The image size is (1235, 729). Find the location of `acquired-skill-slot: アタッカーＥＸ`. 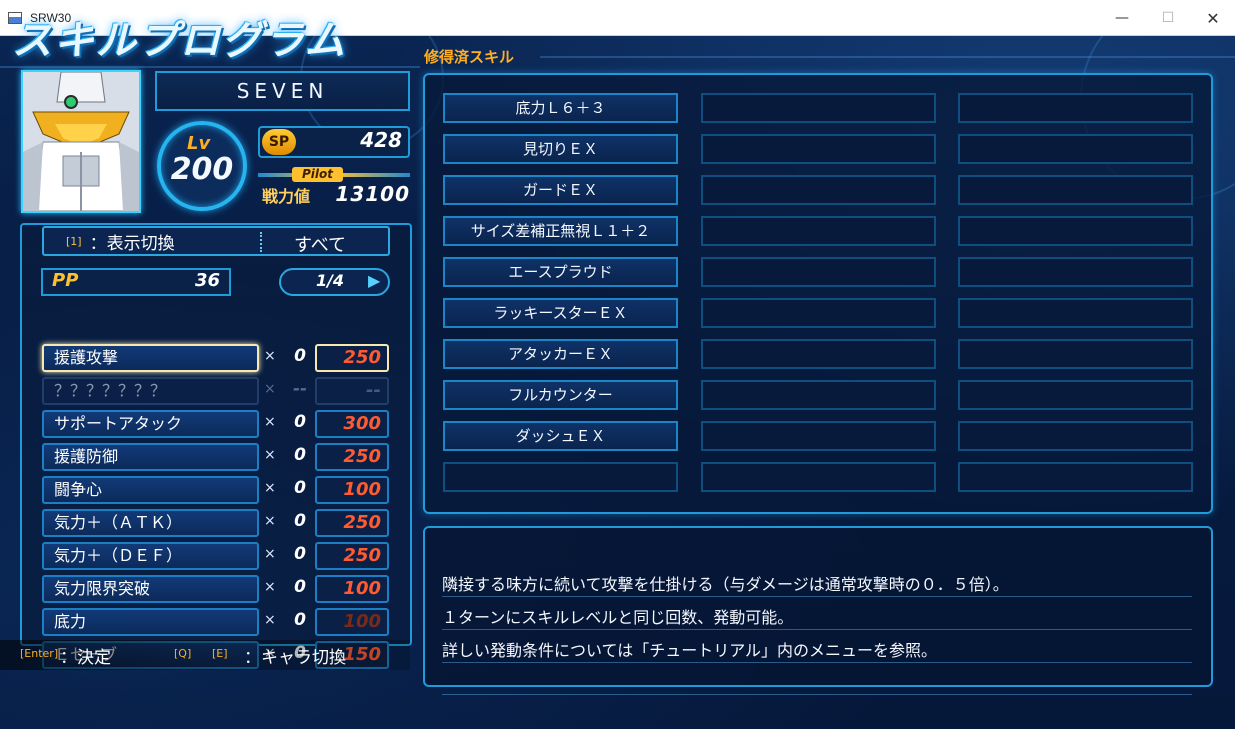

acquired-skill-slot: アタッカーＥＸ is located at coordinates (560, 354).